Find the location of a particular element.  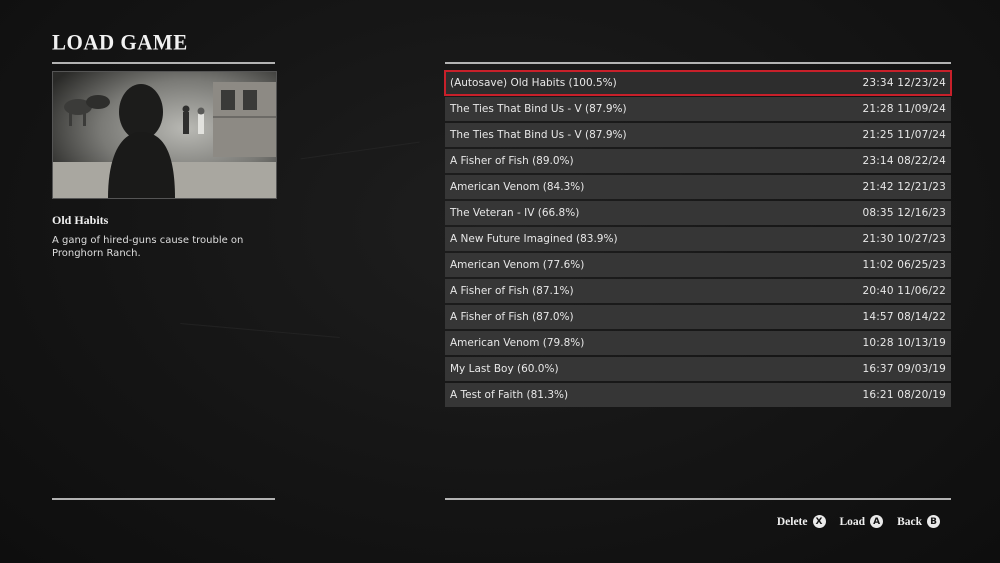

save-slot: American Venom (77.6%) 11:02 06/25/23 is located at coordinates (698, 265).